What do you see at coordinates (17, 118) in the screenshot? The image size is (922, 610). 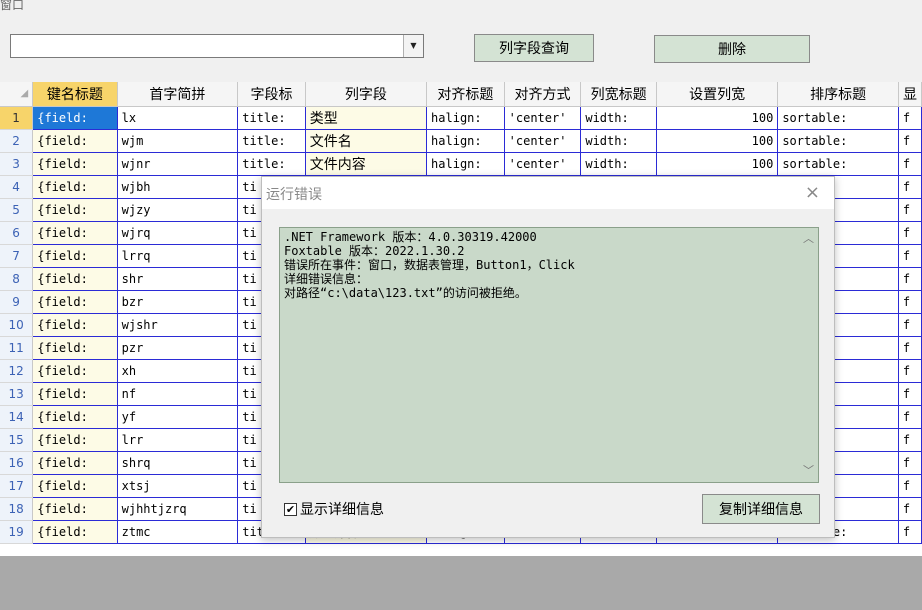 I see `row-number: 1` at bounding box center [17, 118].